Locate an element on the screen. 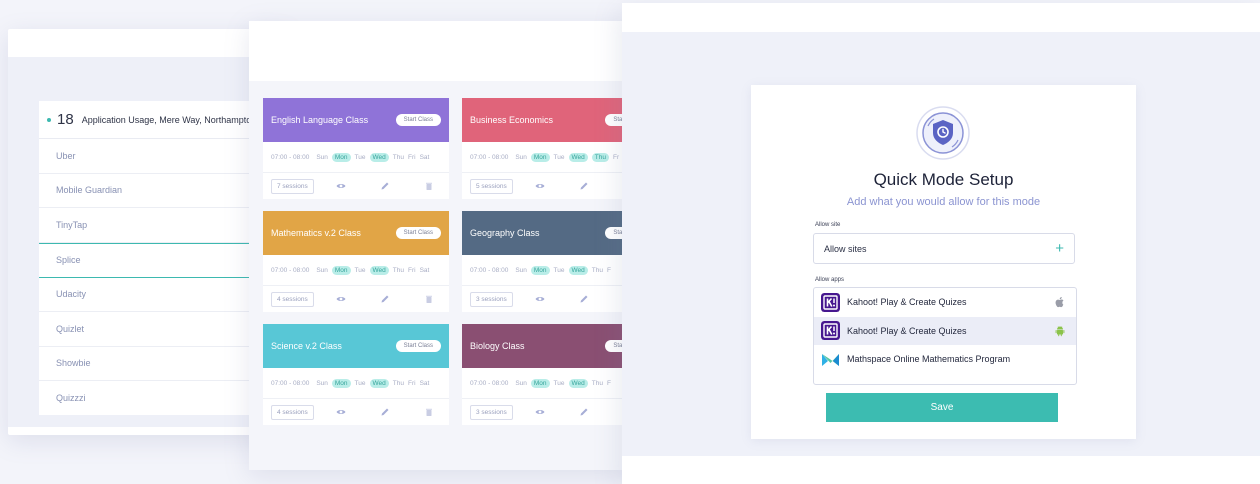 The height and width of the screenshot is (484, 1260). class-footer: 5 sessions is located at coordinates (545, 186).